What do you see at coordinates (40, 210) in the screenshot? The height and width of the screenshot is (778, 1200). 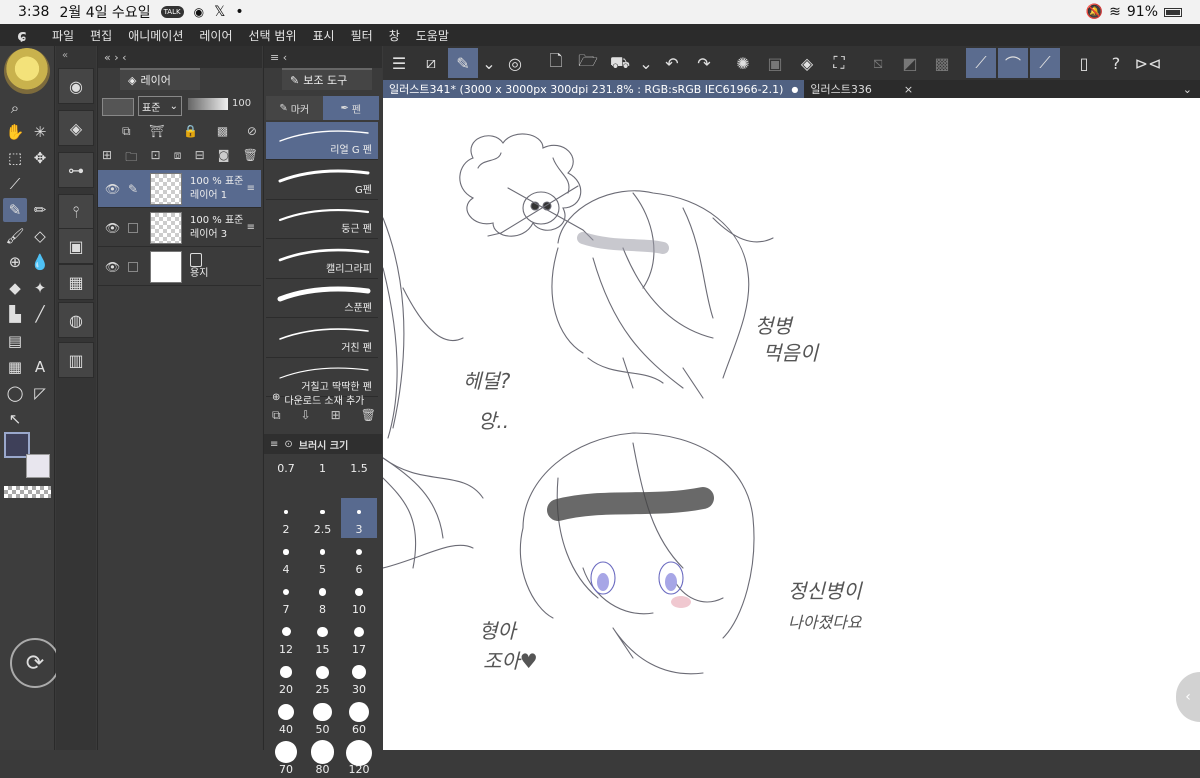 I see `pencil-icon: ✏` at bounding box center [40, 210].